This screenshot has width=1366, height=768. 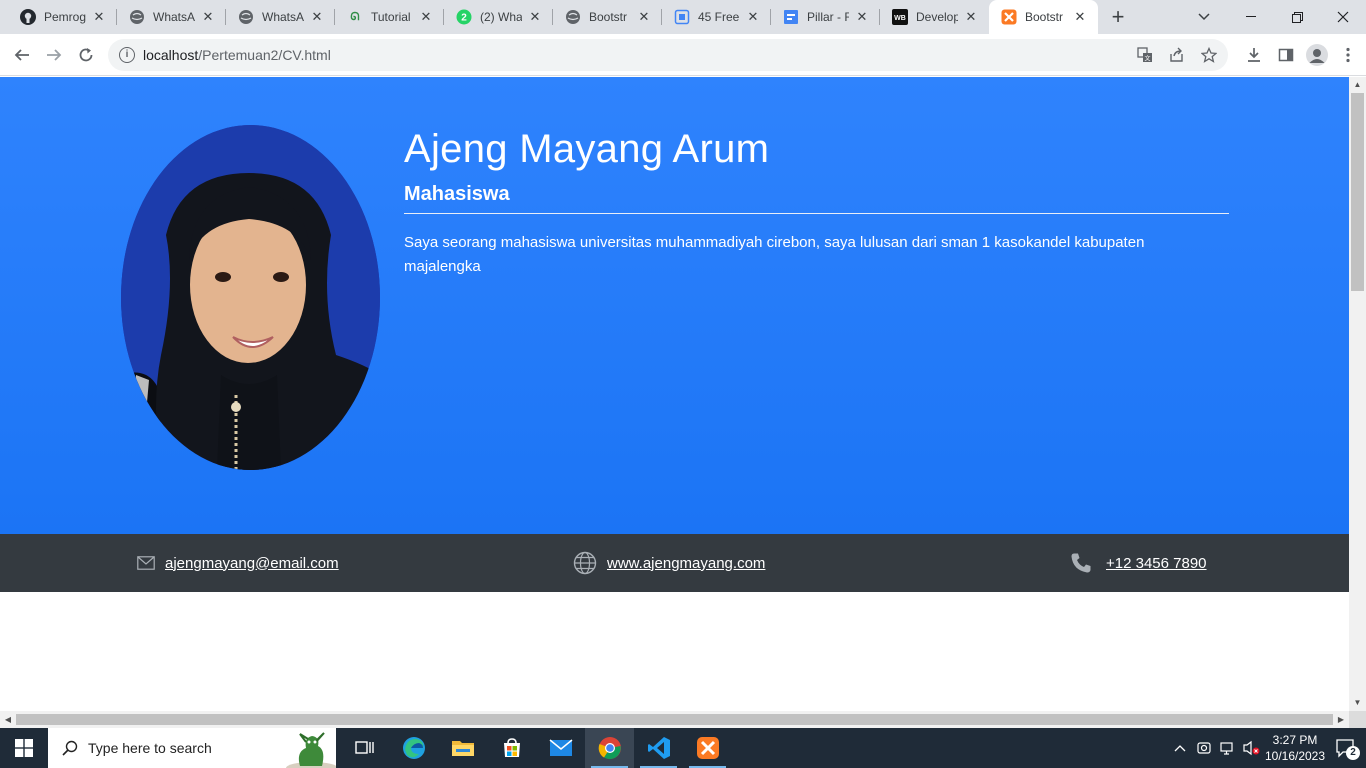 I want to click on tab-bootstrap-active: Bootstr ✕, so click(x=1043, y=17).